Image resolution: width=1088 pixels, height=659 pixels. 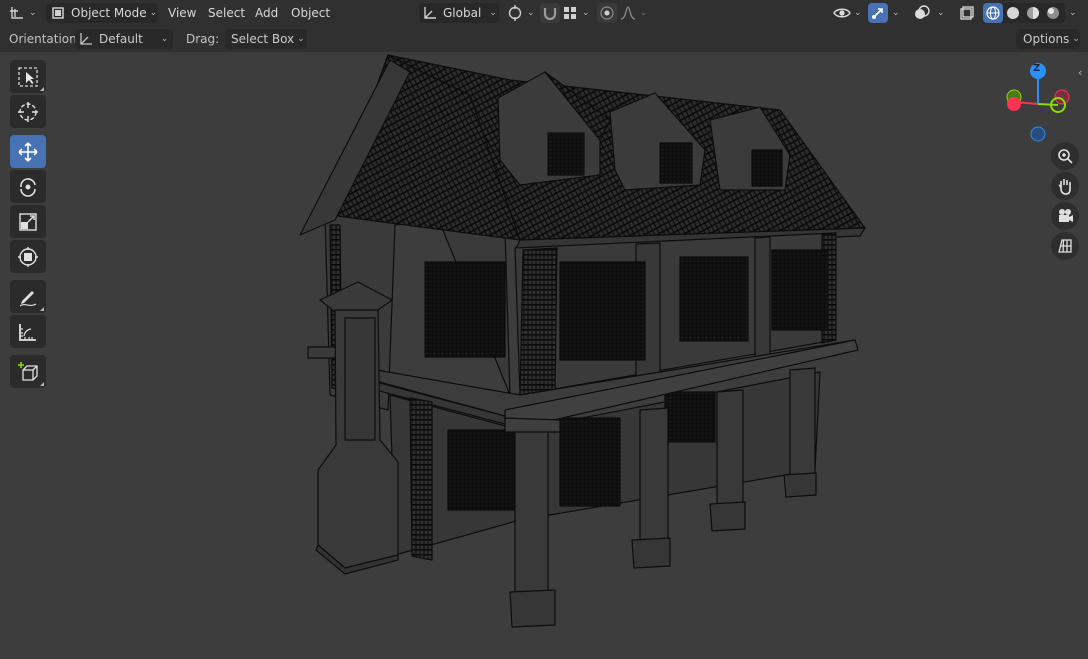 I want to click on solid-sphere-icon, so click(x=1013, y=13).